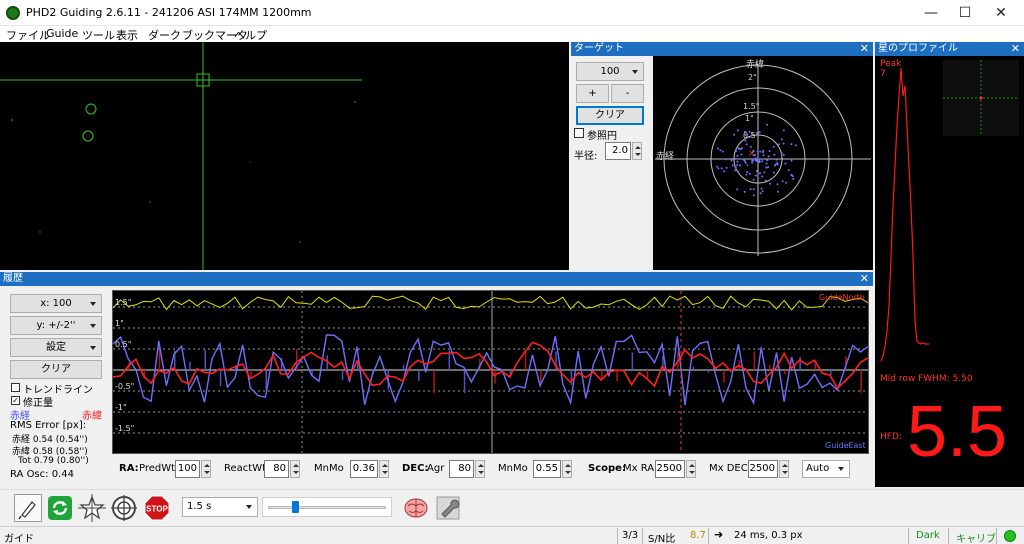 The width and height of the screenshot is (1024, 544). I want to click on history-clear-button: クリア, so click(56, 369).